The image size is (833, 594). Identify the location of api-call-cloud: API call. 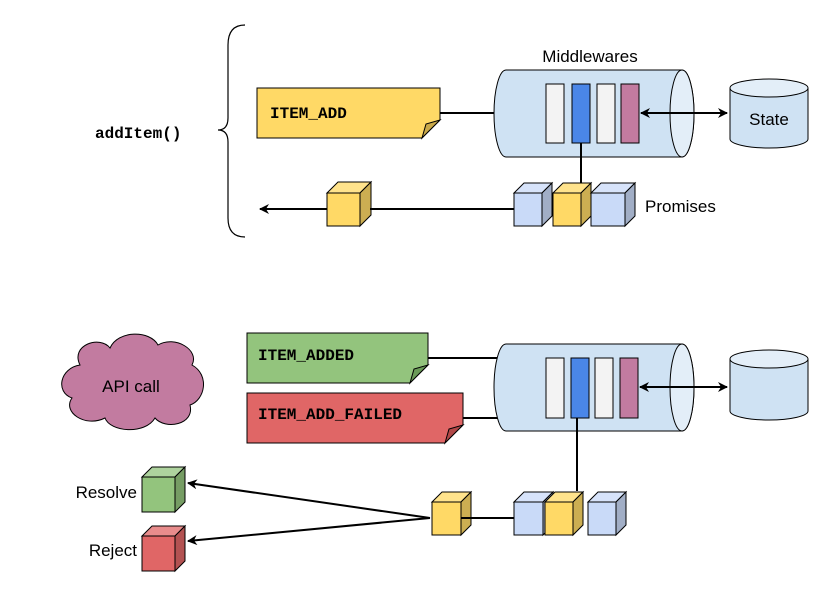
(132, 382).